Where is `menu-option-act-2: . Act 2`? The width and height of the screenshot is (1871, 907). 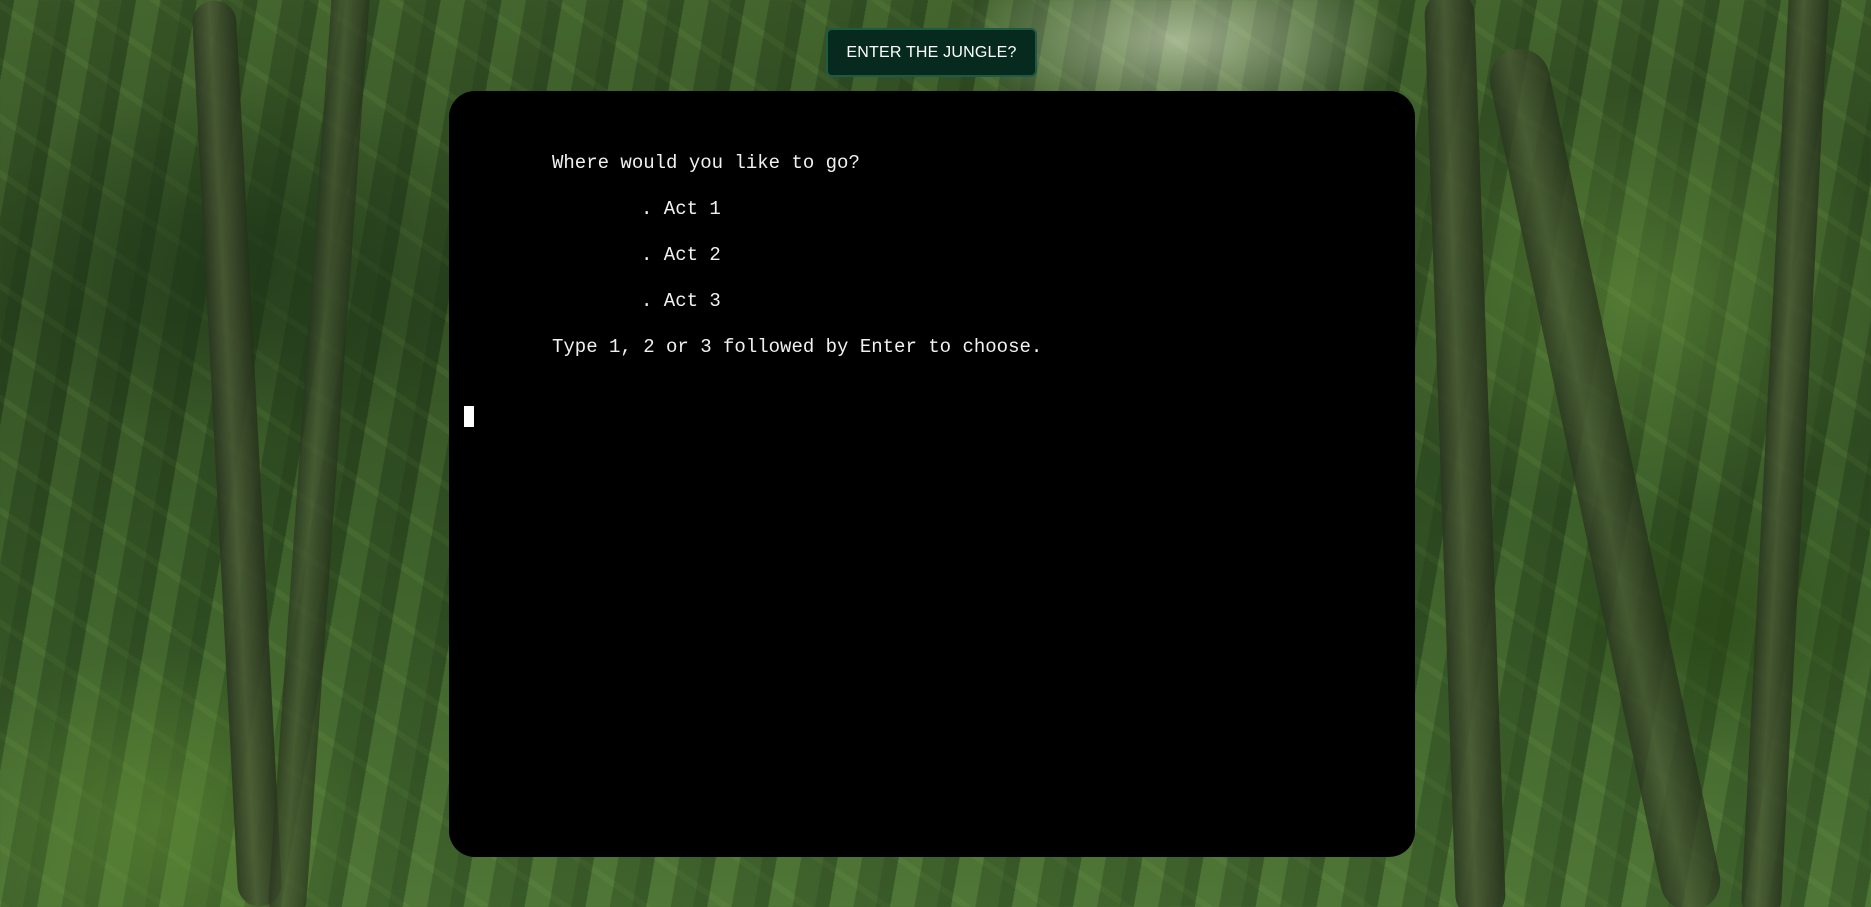 menu-option-act-2: . Act 2 is located at coordinates (681, 255).